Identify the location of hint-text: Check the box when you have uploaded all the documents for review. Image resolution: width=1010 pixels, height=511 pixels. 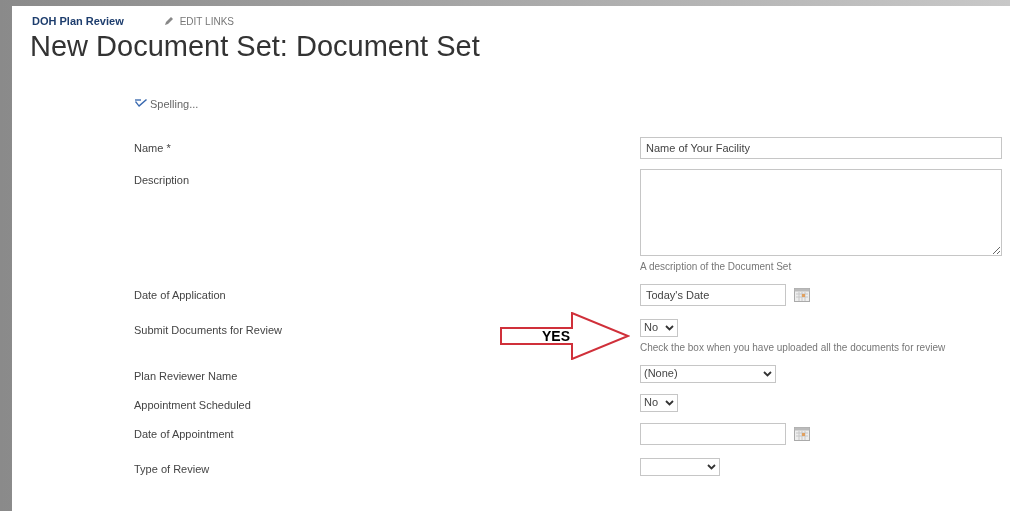
(793, 347).